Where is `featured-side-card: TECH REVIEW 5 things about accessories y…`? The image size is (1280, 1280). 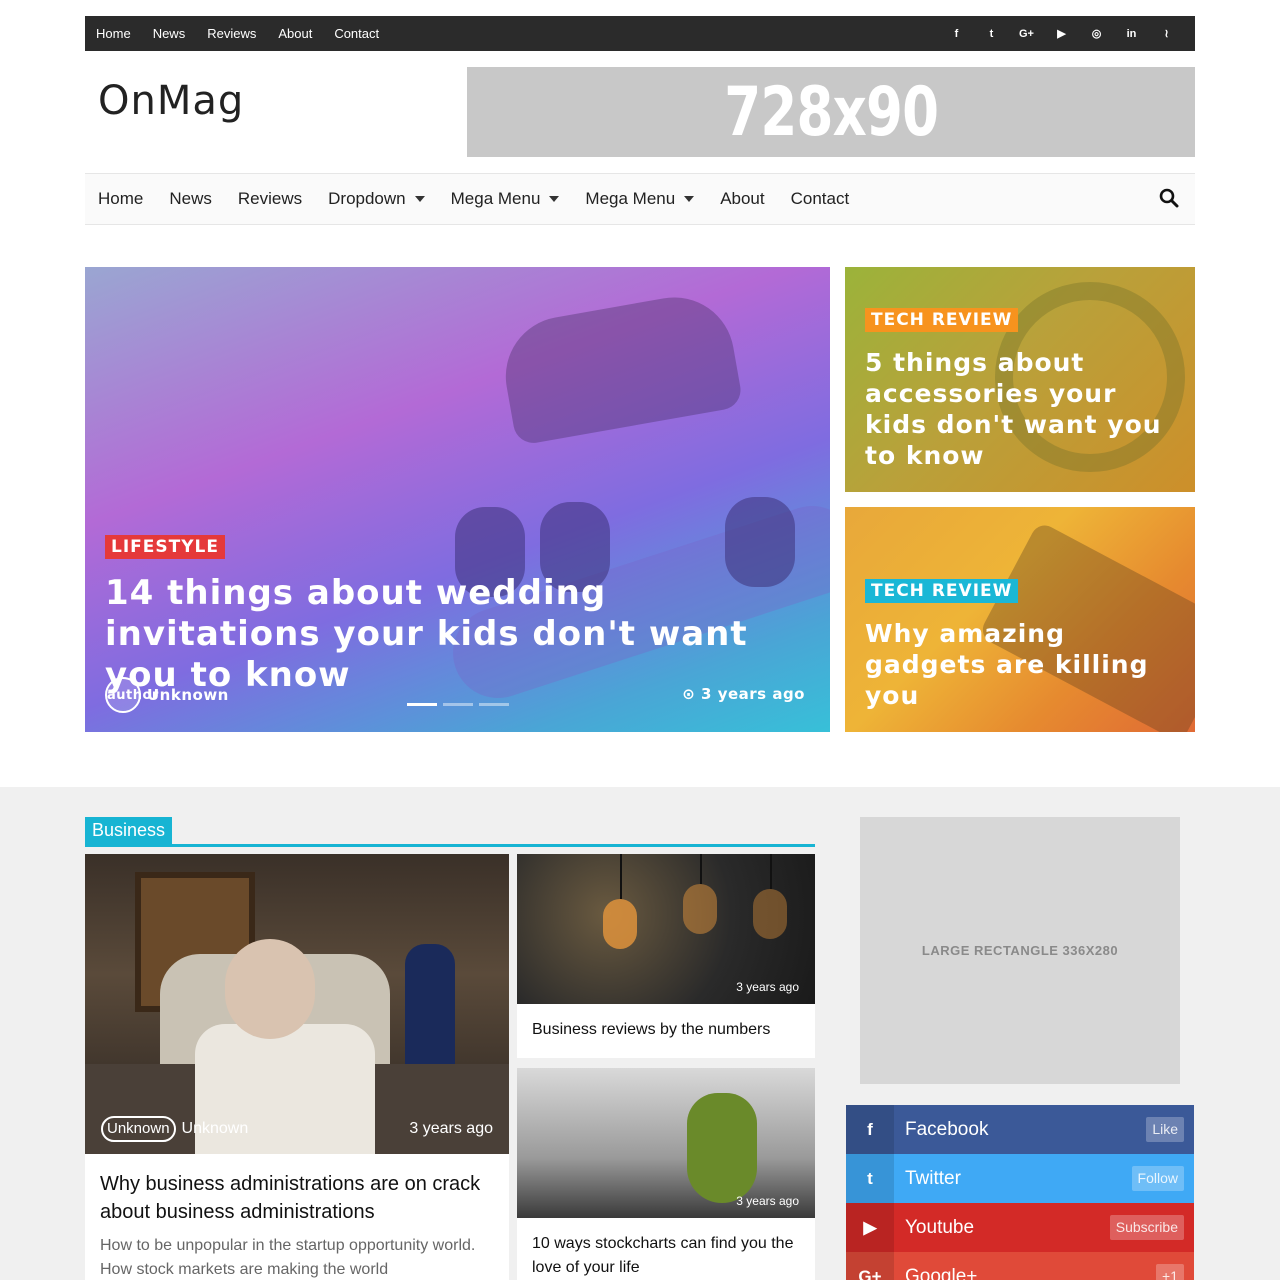 featured-side-card: TECH REVIEW 5 things about accessories y… is located at coordinates (1020, 379).